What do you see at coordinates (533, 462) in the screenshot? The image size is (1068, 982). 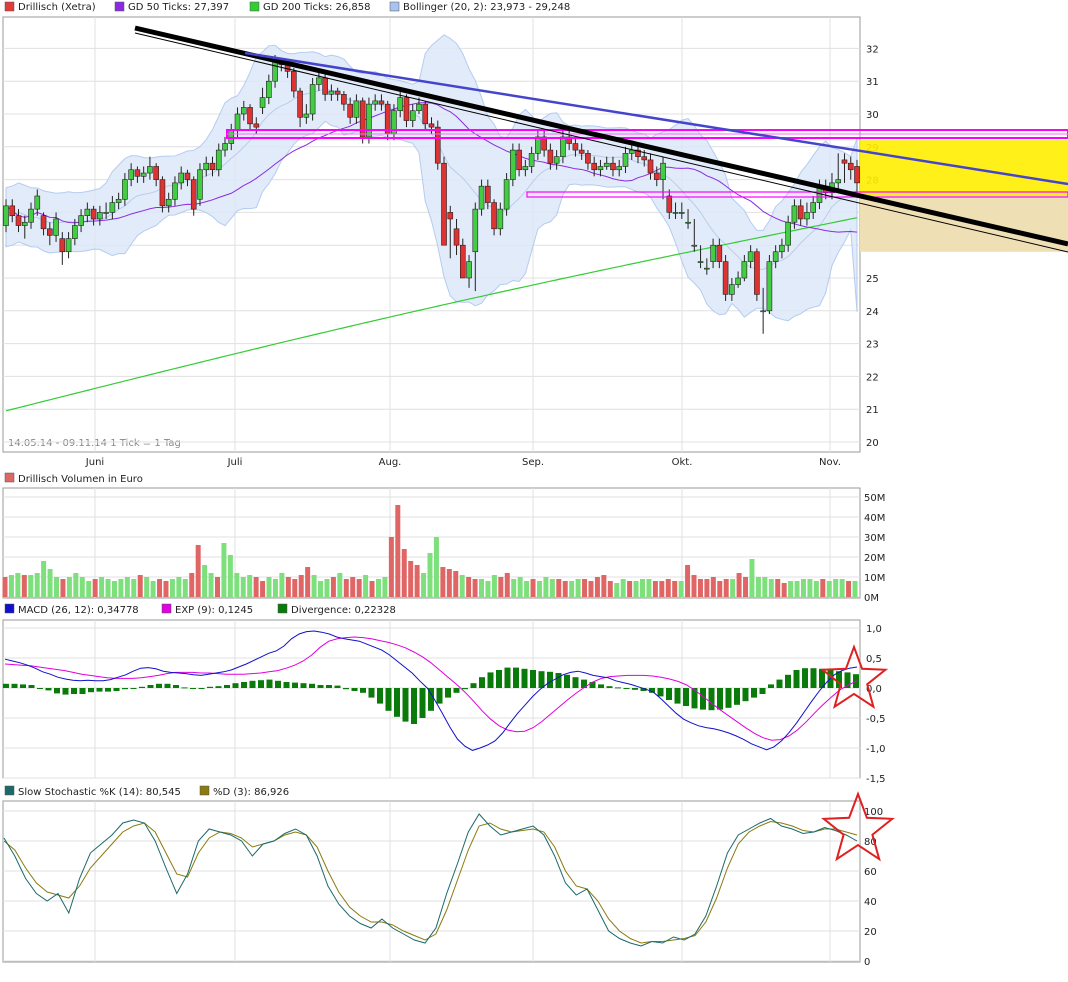 I see `x-axis-label: Sep.` at bounding box center [533, 462].